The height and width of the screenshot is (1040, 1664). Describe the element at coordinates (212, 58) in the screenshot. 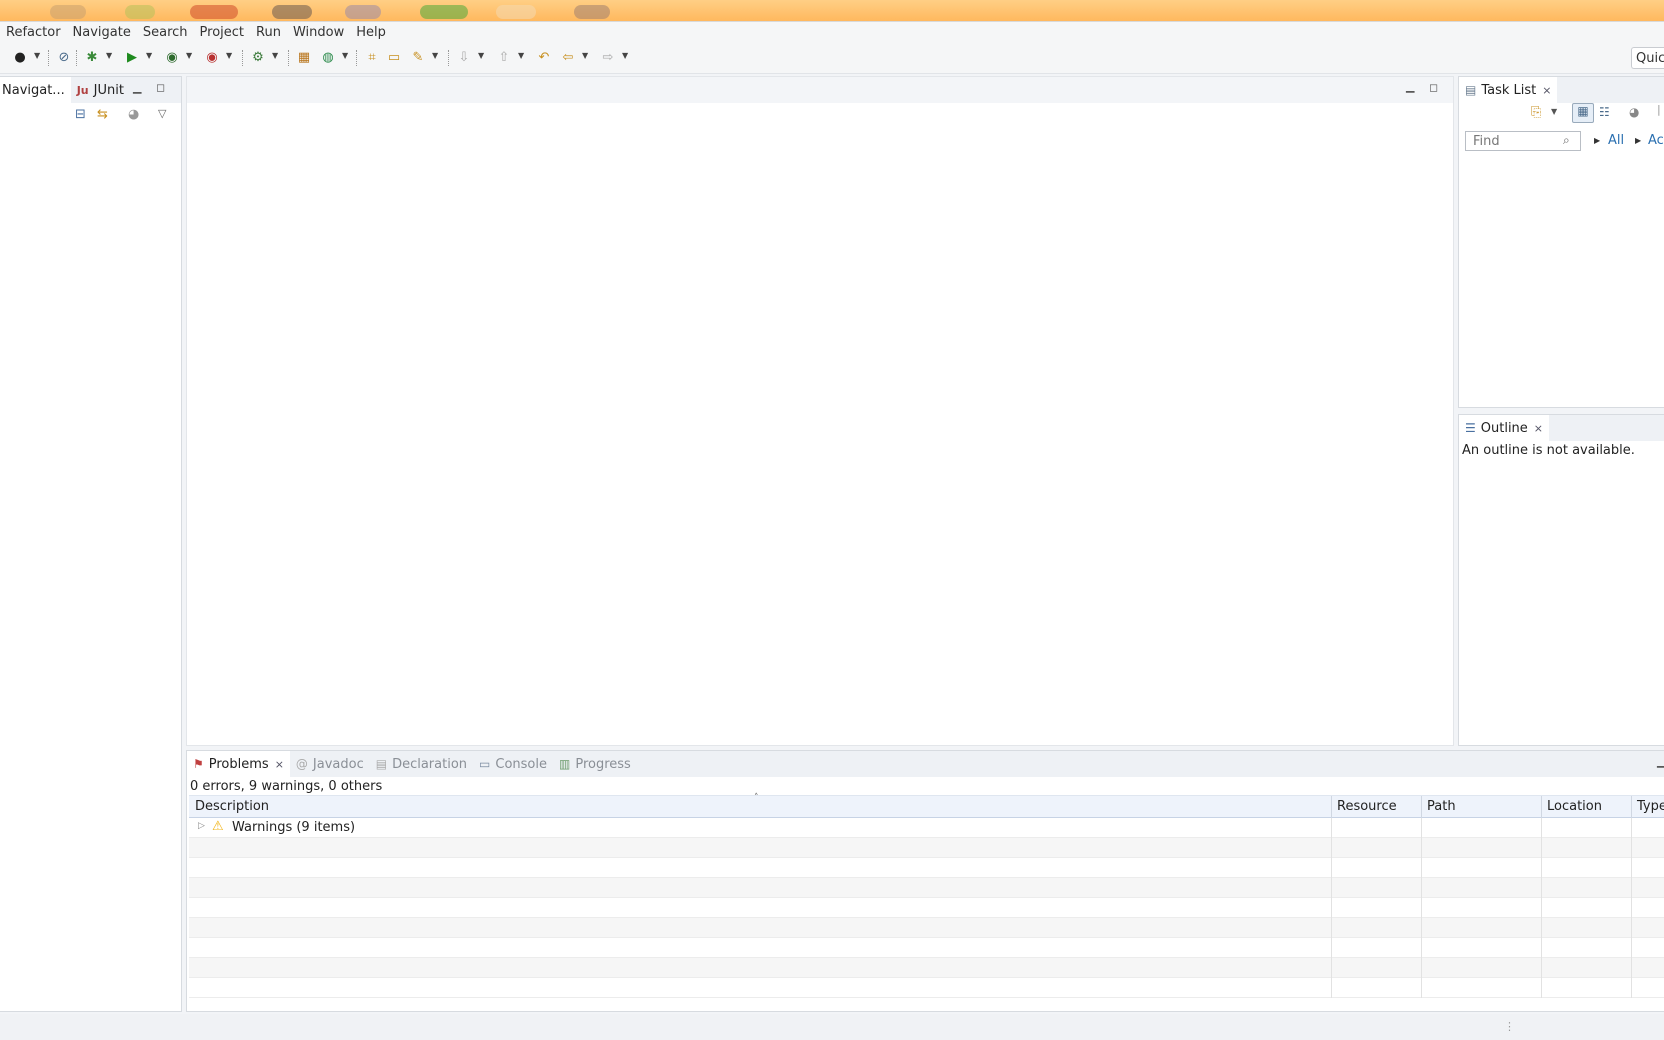

I see `external-tools-icon: ◉` at that location.